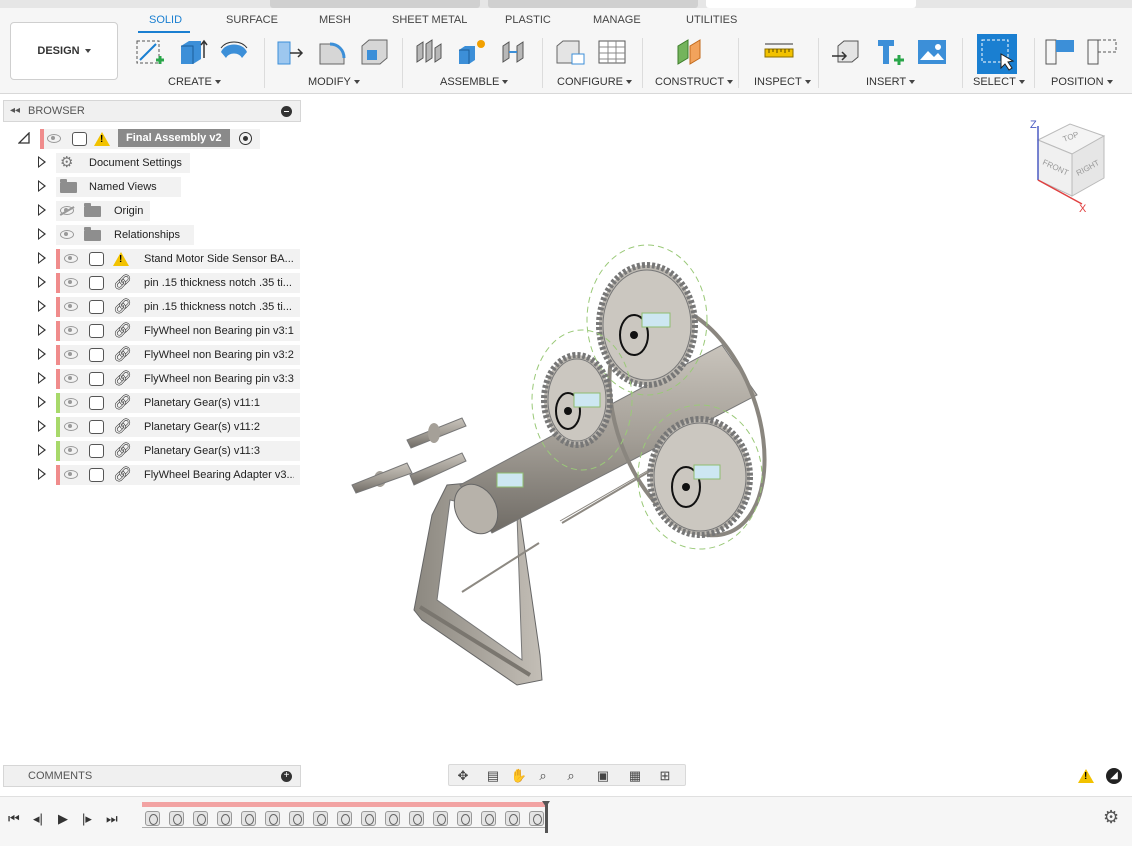 The image size is (1132, 846). What do you see at coordinates (1072, 166) in the screenshot?
I see `view-cube: TOP FRONT RIGHT Z X` at bounding box center [1072, 166].